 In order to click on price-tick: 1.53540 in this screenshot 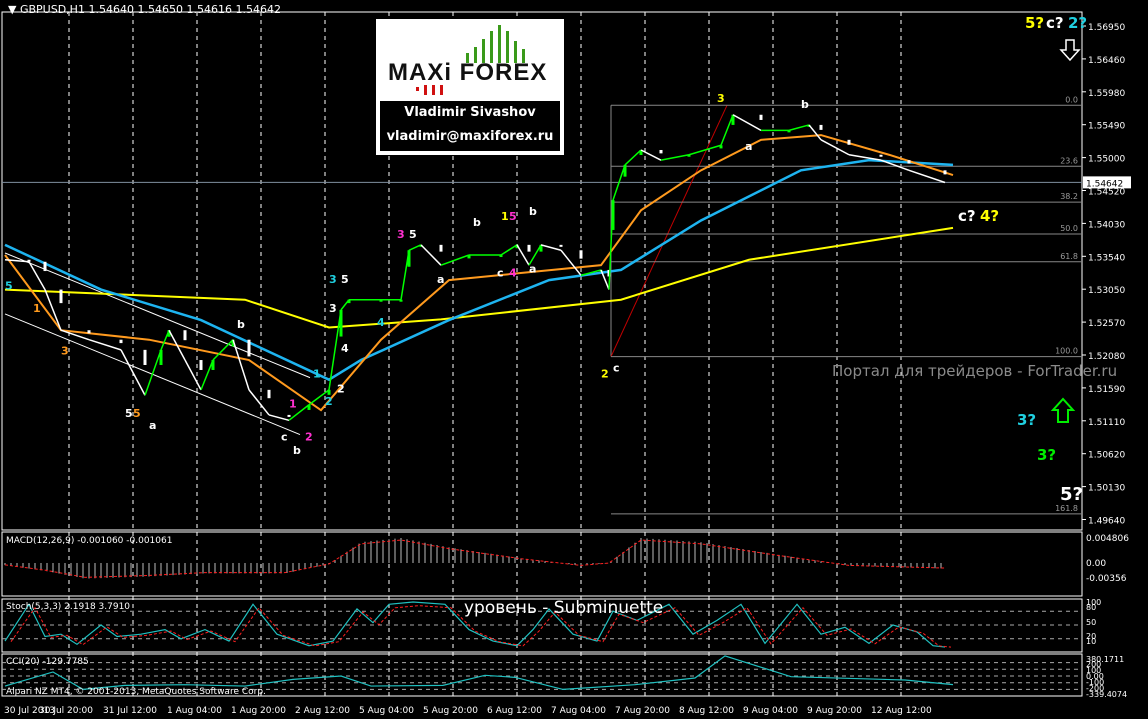, I will do `click(1106, 258)`.